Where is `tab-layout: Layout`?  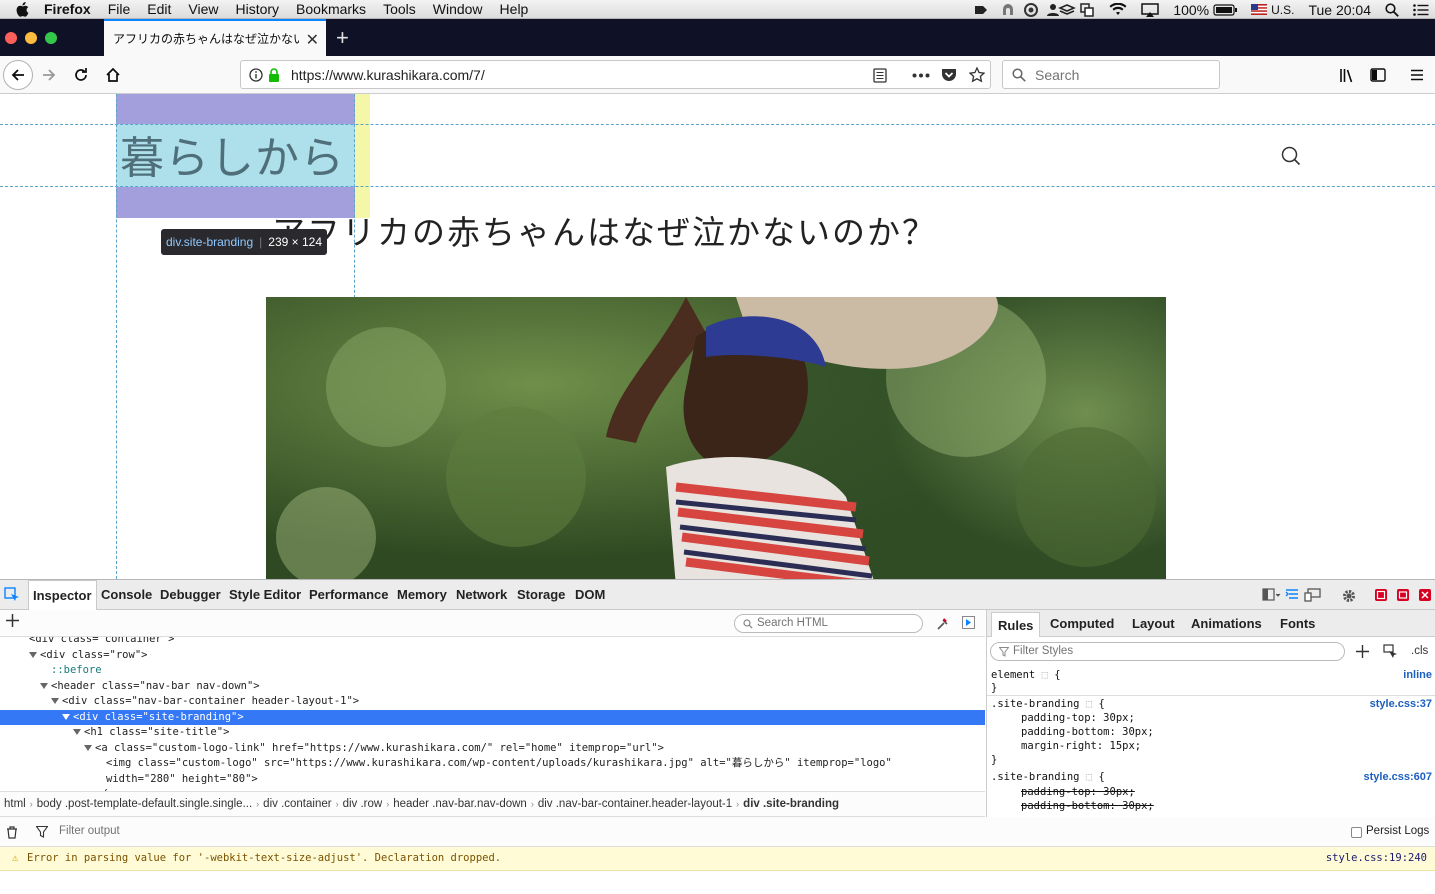
tab-layout: Layout is located at coordinates (1153, 623).